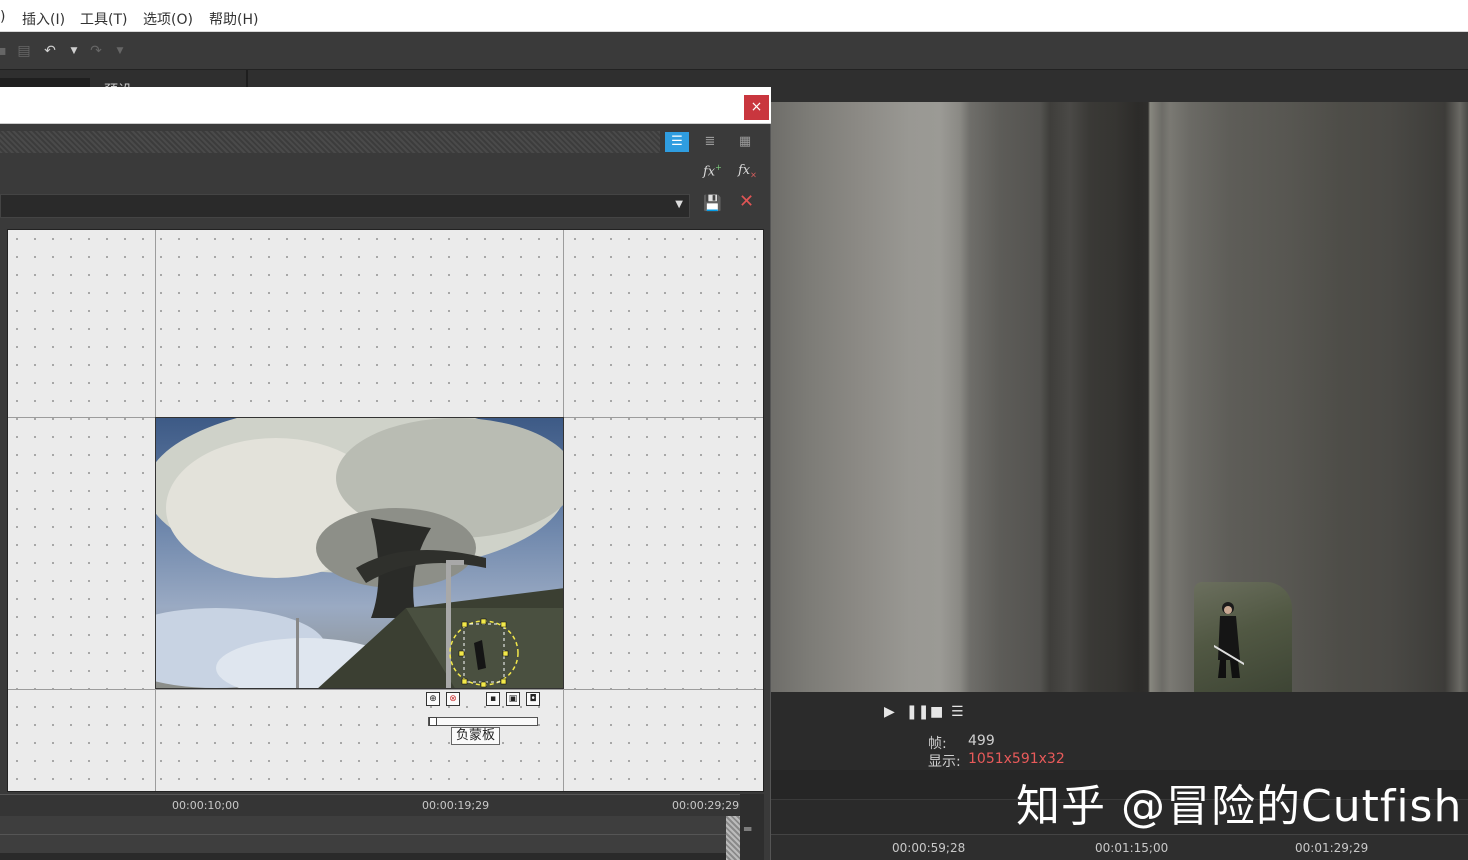 The image size is (1468, 860). Describe the element at coordinates (103, 19) in the screenshot. I see `menu-item-tools: 工具(T)` at that location.